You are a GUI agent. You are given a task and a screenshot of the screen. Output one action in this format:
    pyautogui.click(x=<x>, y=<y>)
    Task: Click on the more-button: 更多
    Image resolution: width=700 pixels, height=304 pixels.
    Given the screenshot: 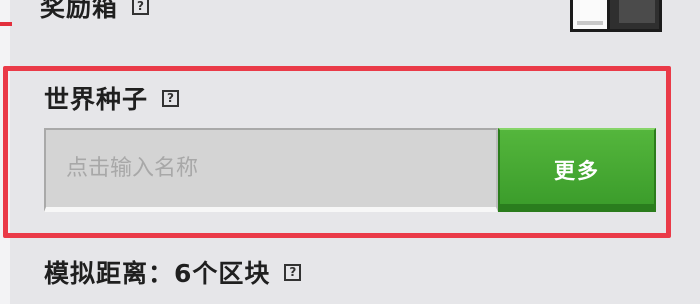 What is the action you would take?
    pyautogui.click(x=577, y=170)
    